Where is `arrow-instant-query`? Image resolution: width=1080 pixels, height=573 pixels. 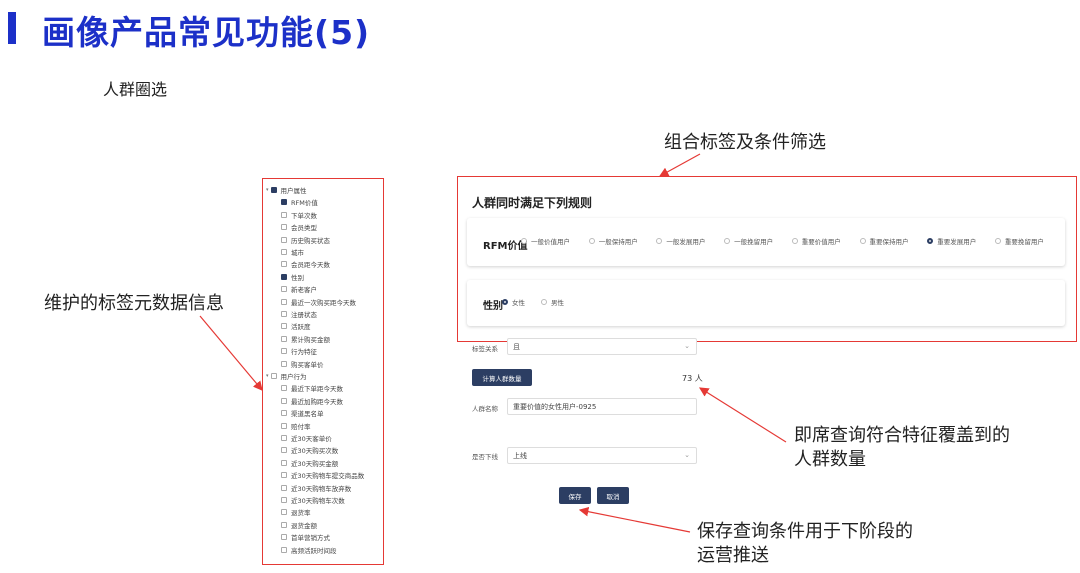 arrow-instant-query is located at coordinates (742, 415).